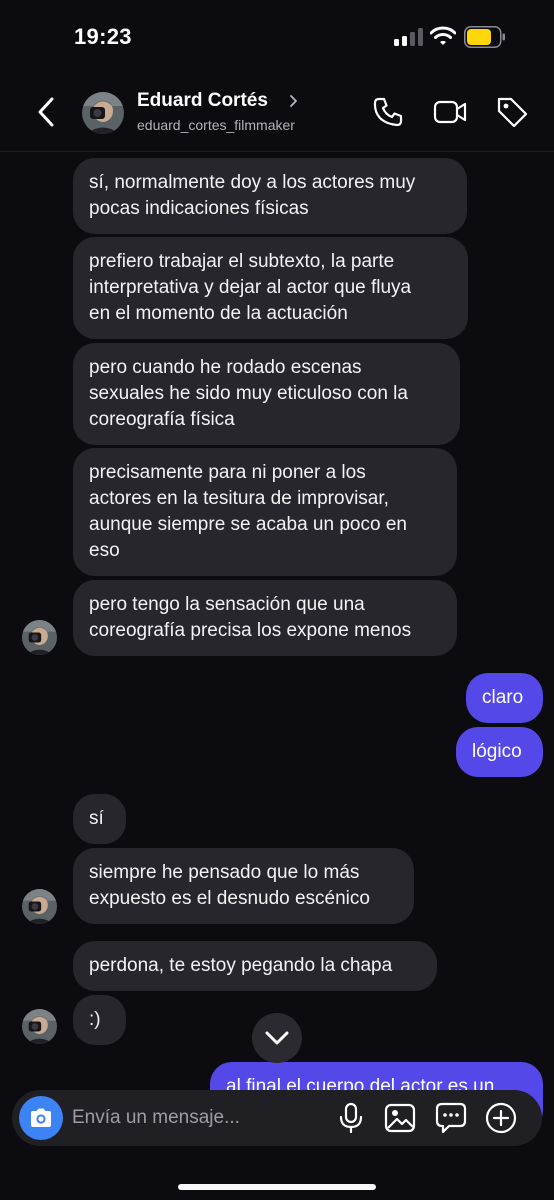  Describe the element at coordinates (443, 35) in the screenshot. I see `wifi-icon` at that location.